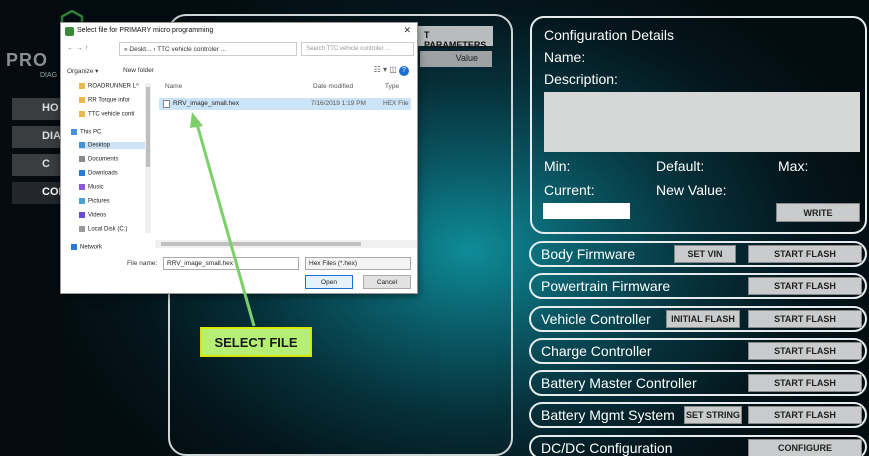 The image size is (869, 456). I want to click on file-date: 7/16/2019 1:19 PM, so click(338, 103).